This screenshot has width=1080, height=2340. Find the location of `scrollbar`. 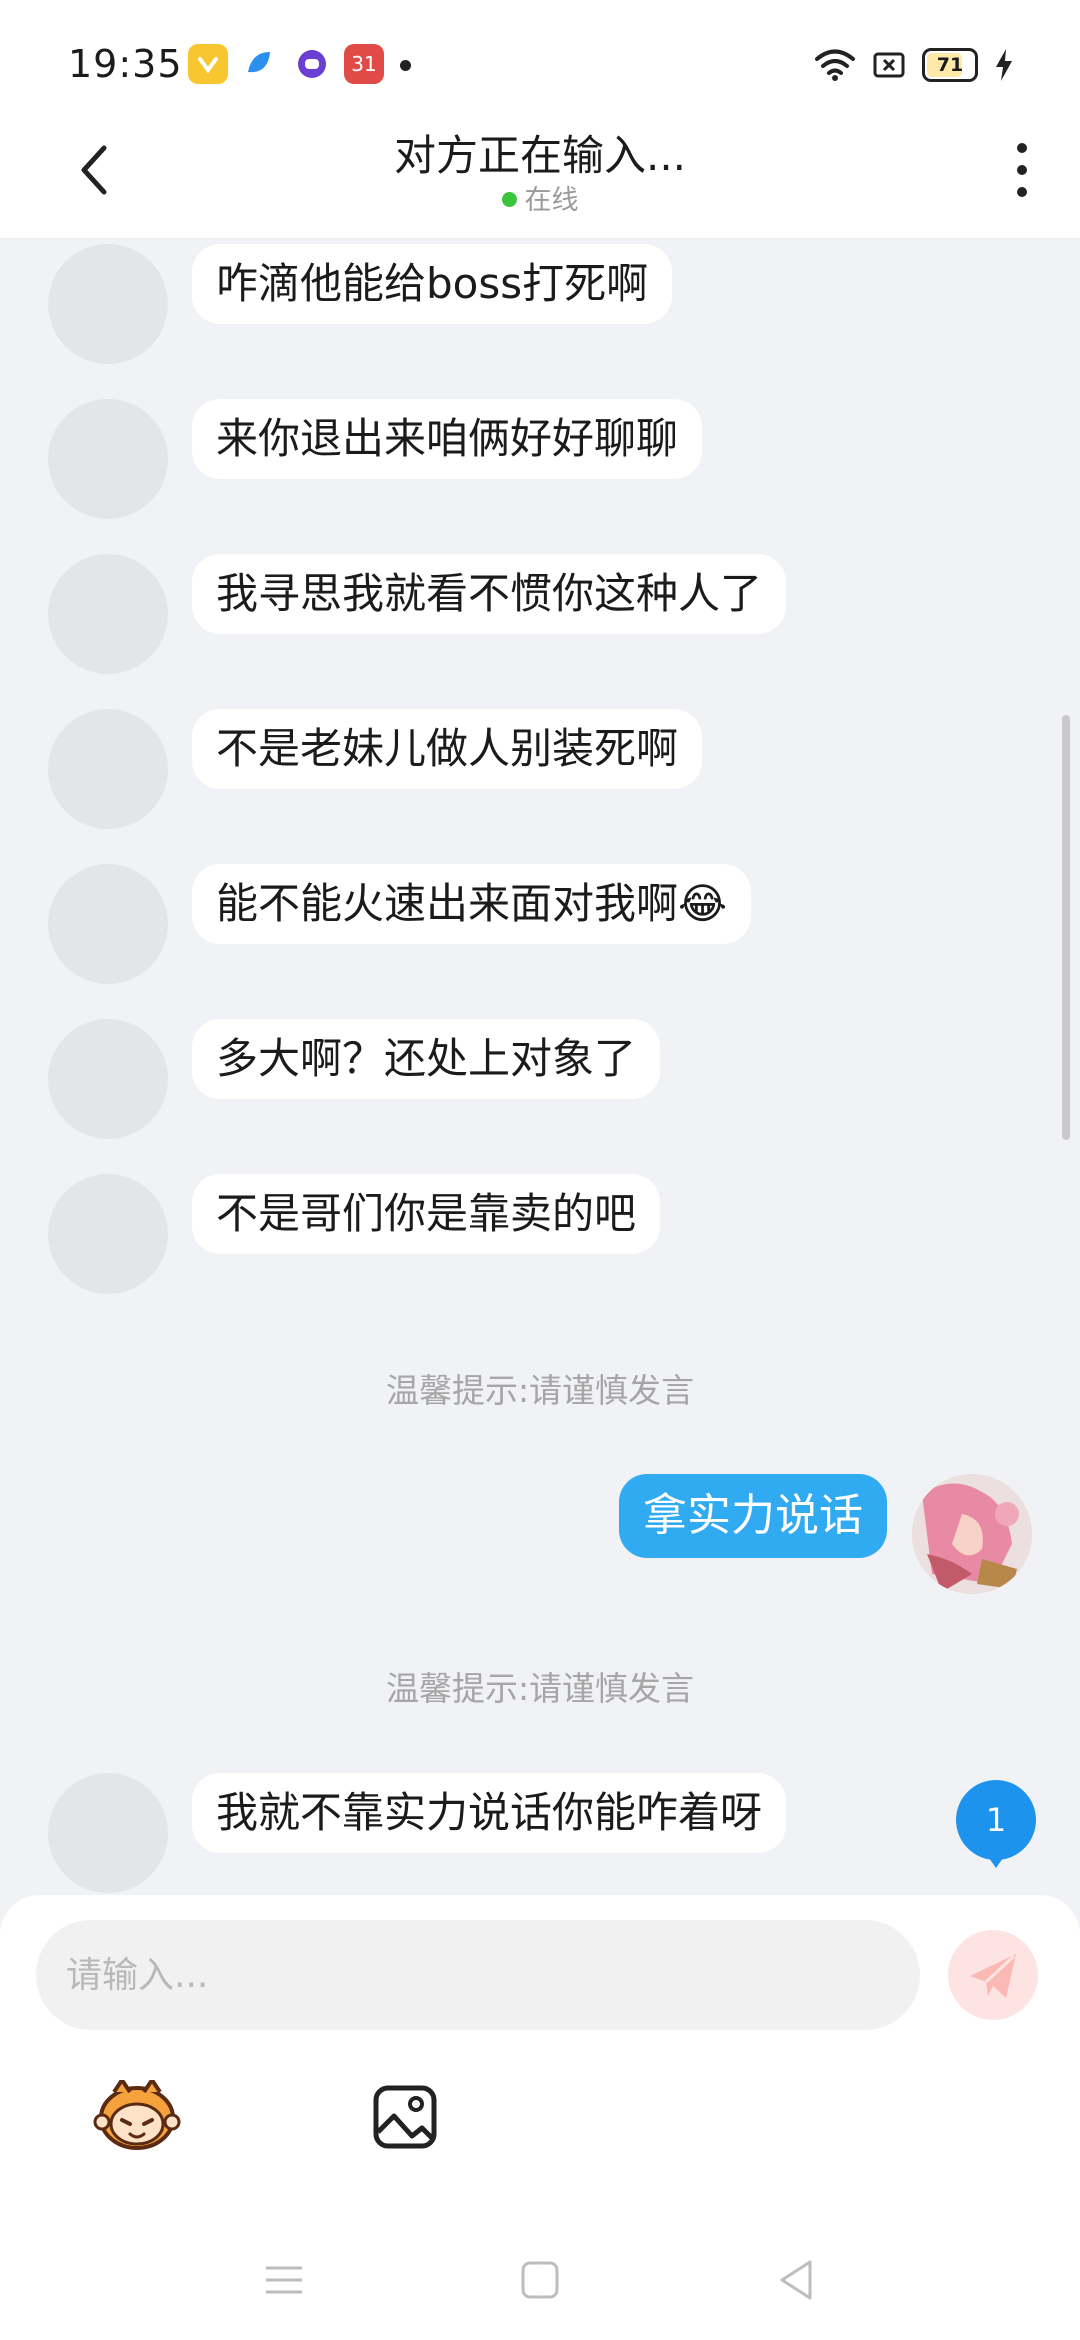

scrollbar is located at coordinates (1066, 927).